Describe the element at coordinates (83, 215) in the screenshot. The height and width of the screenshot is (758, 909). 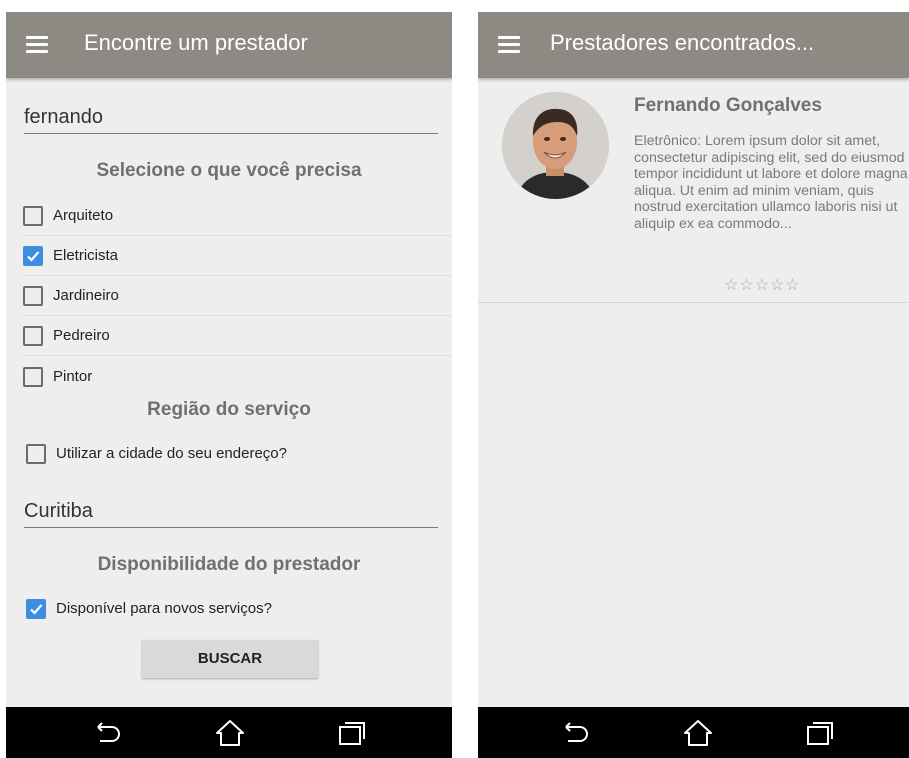
I see `service-label: Arquiteto` at that location.